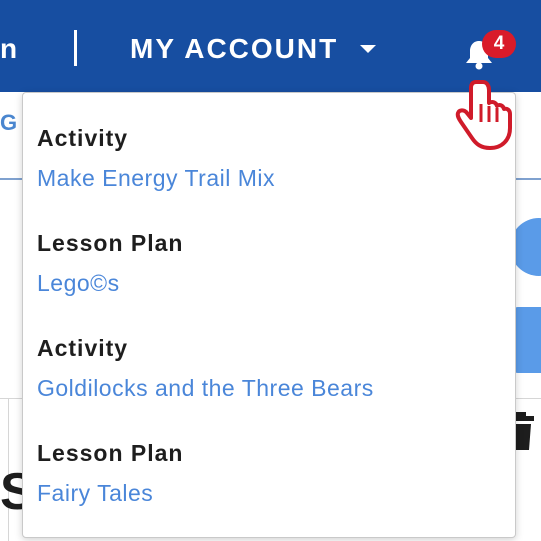  Describe the element at coordinates (75, 48) in the screenshot. I see `nav-divider` at that location.